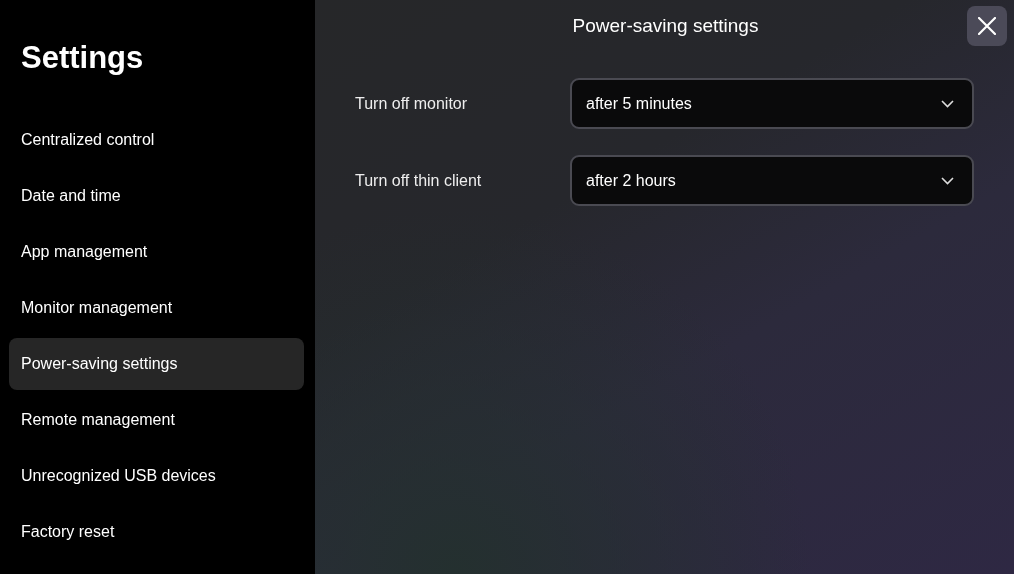 This screenshot has width=1014, height=574. Describe the element at coordinates (156, 196) in the screenshot. I see `sidebar-item: Date and time` at that location.